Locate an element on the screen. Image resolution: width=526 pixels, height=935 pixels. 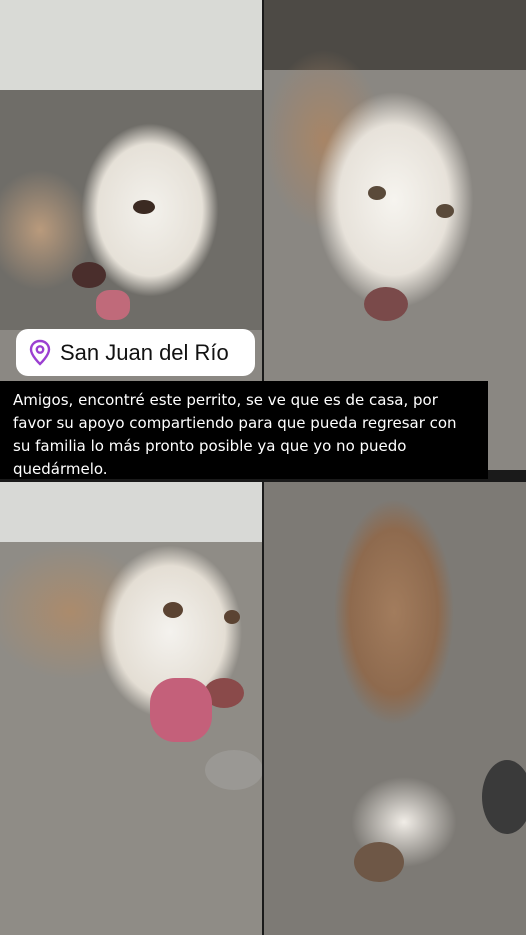
location-sticker: San Juan del Río is located at coordinates (135, 352).